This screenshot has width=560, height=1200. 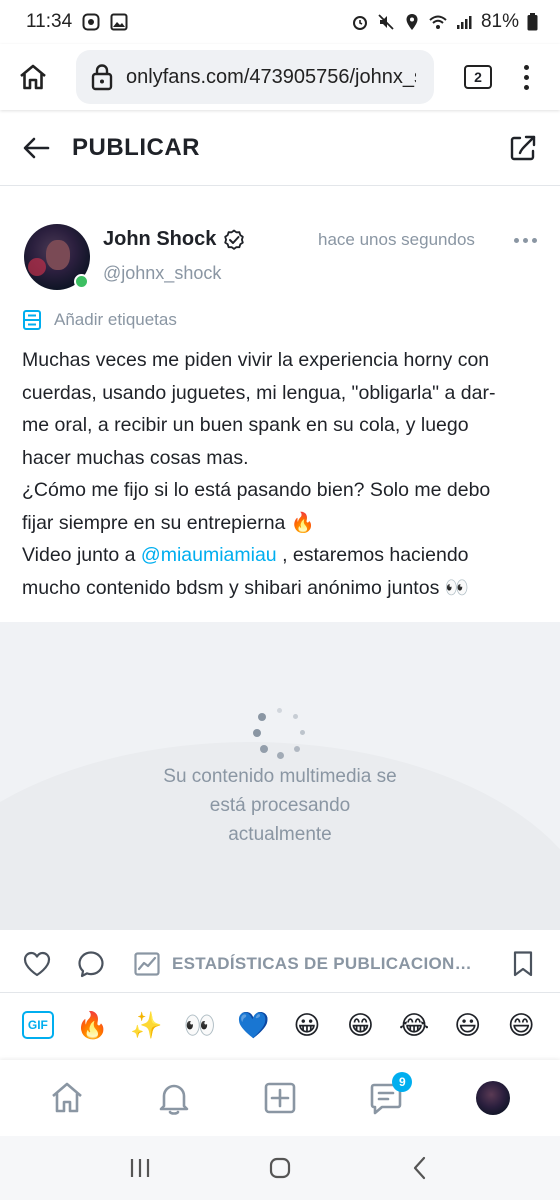 What do you see at coordinates (420, 1168) in the screenshot?
I see `system-back-icon` at bounding box center [420, 1168].